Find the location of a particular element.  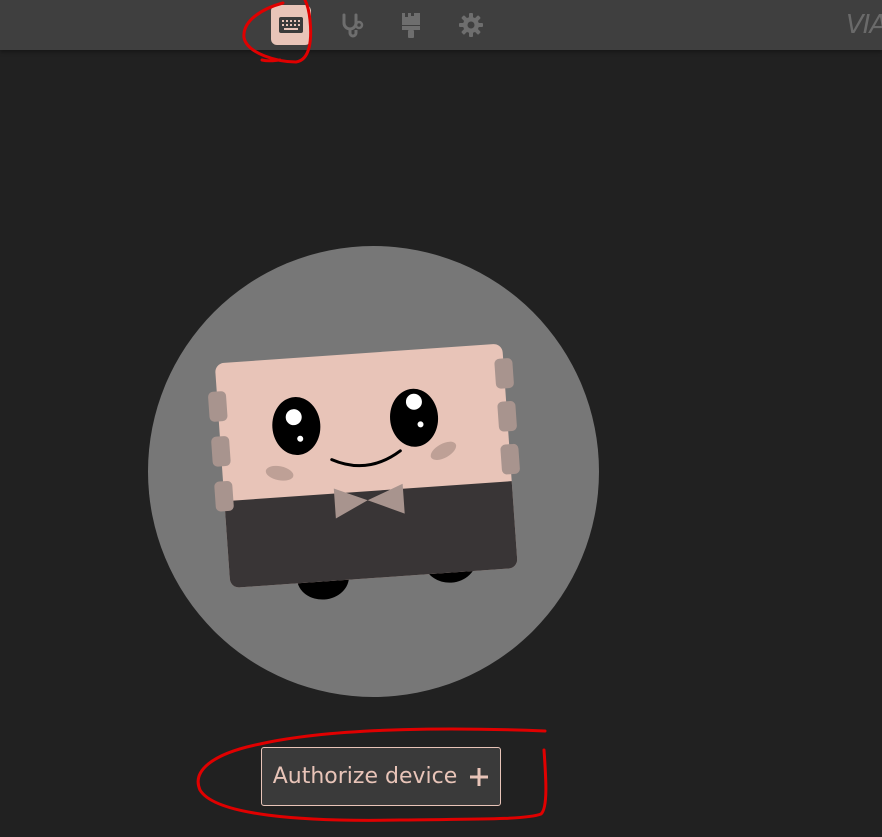

top-navigation-bar: VIA is located at coordinates (441, 25).